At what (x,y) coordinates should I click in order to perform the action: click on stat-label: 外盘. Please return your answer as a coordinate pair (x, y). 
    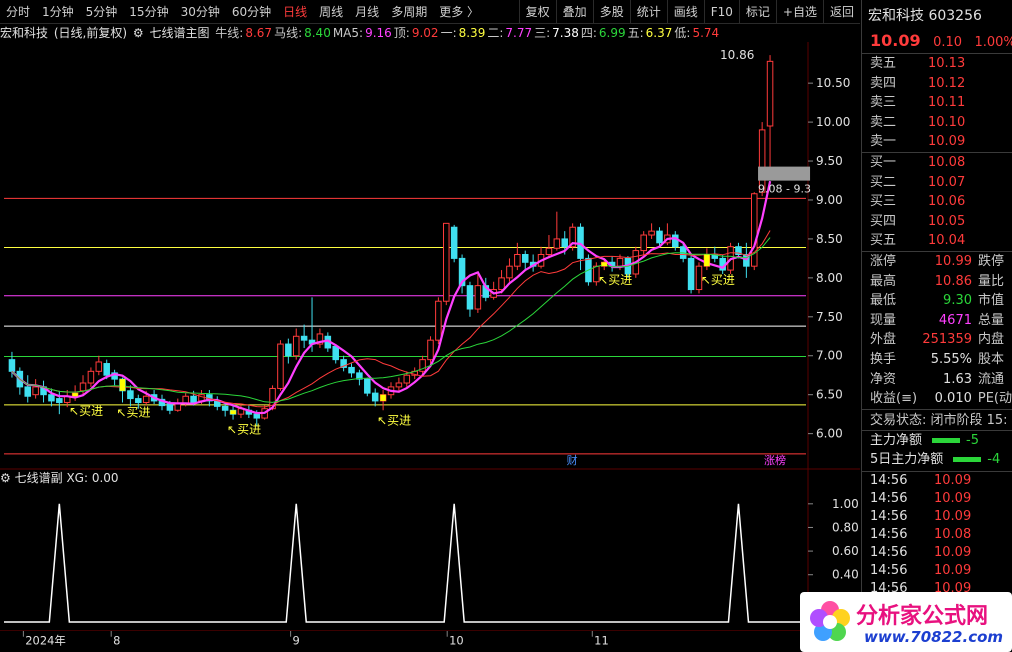
    Looking at the image, I should click on (883, 340).